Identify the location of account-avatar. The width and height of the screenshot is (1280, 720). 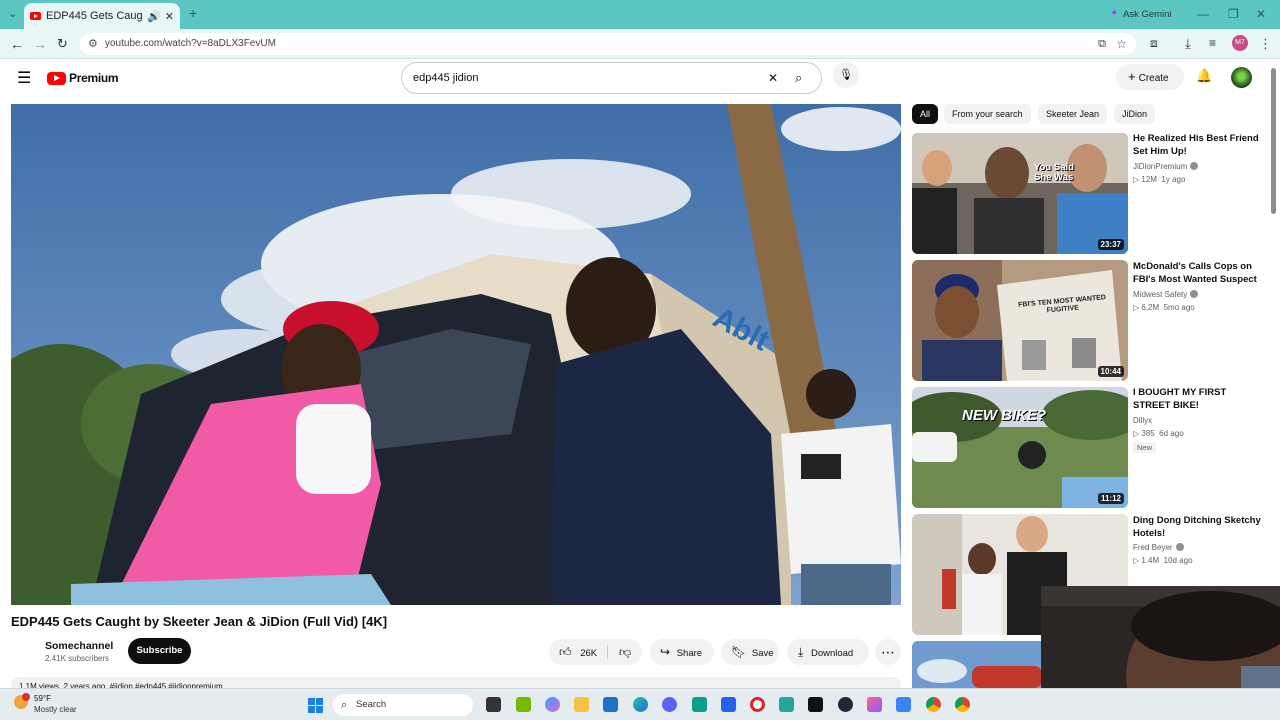
(1241, 77).